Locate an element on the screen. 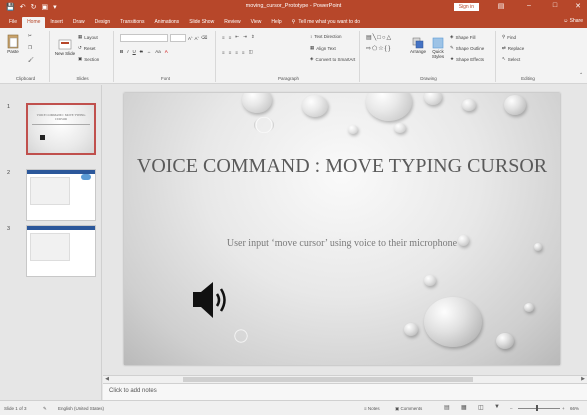  underline-icon: U is located at coordinates (134, 51).